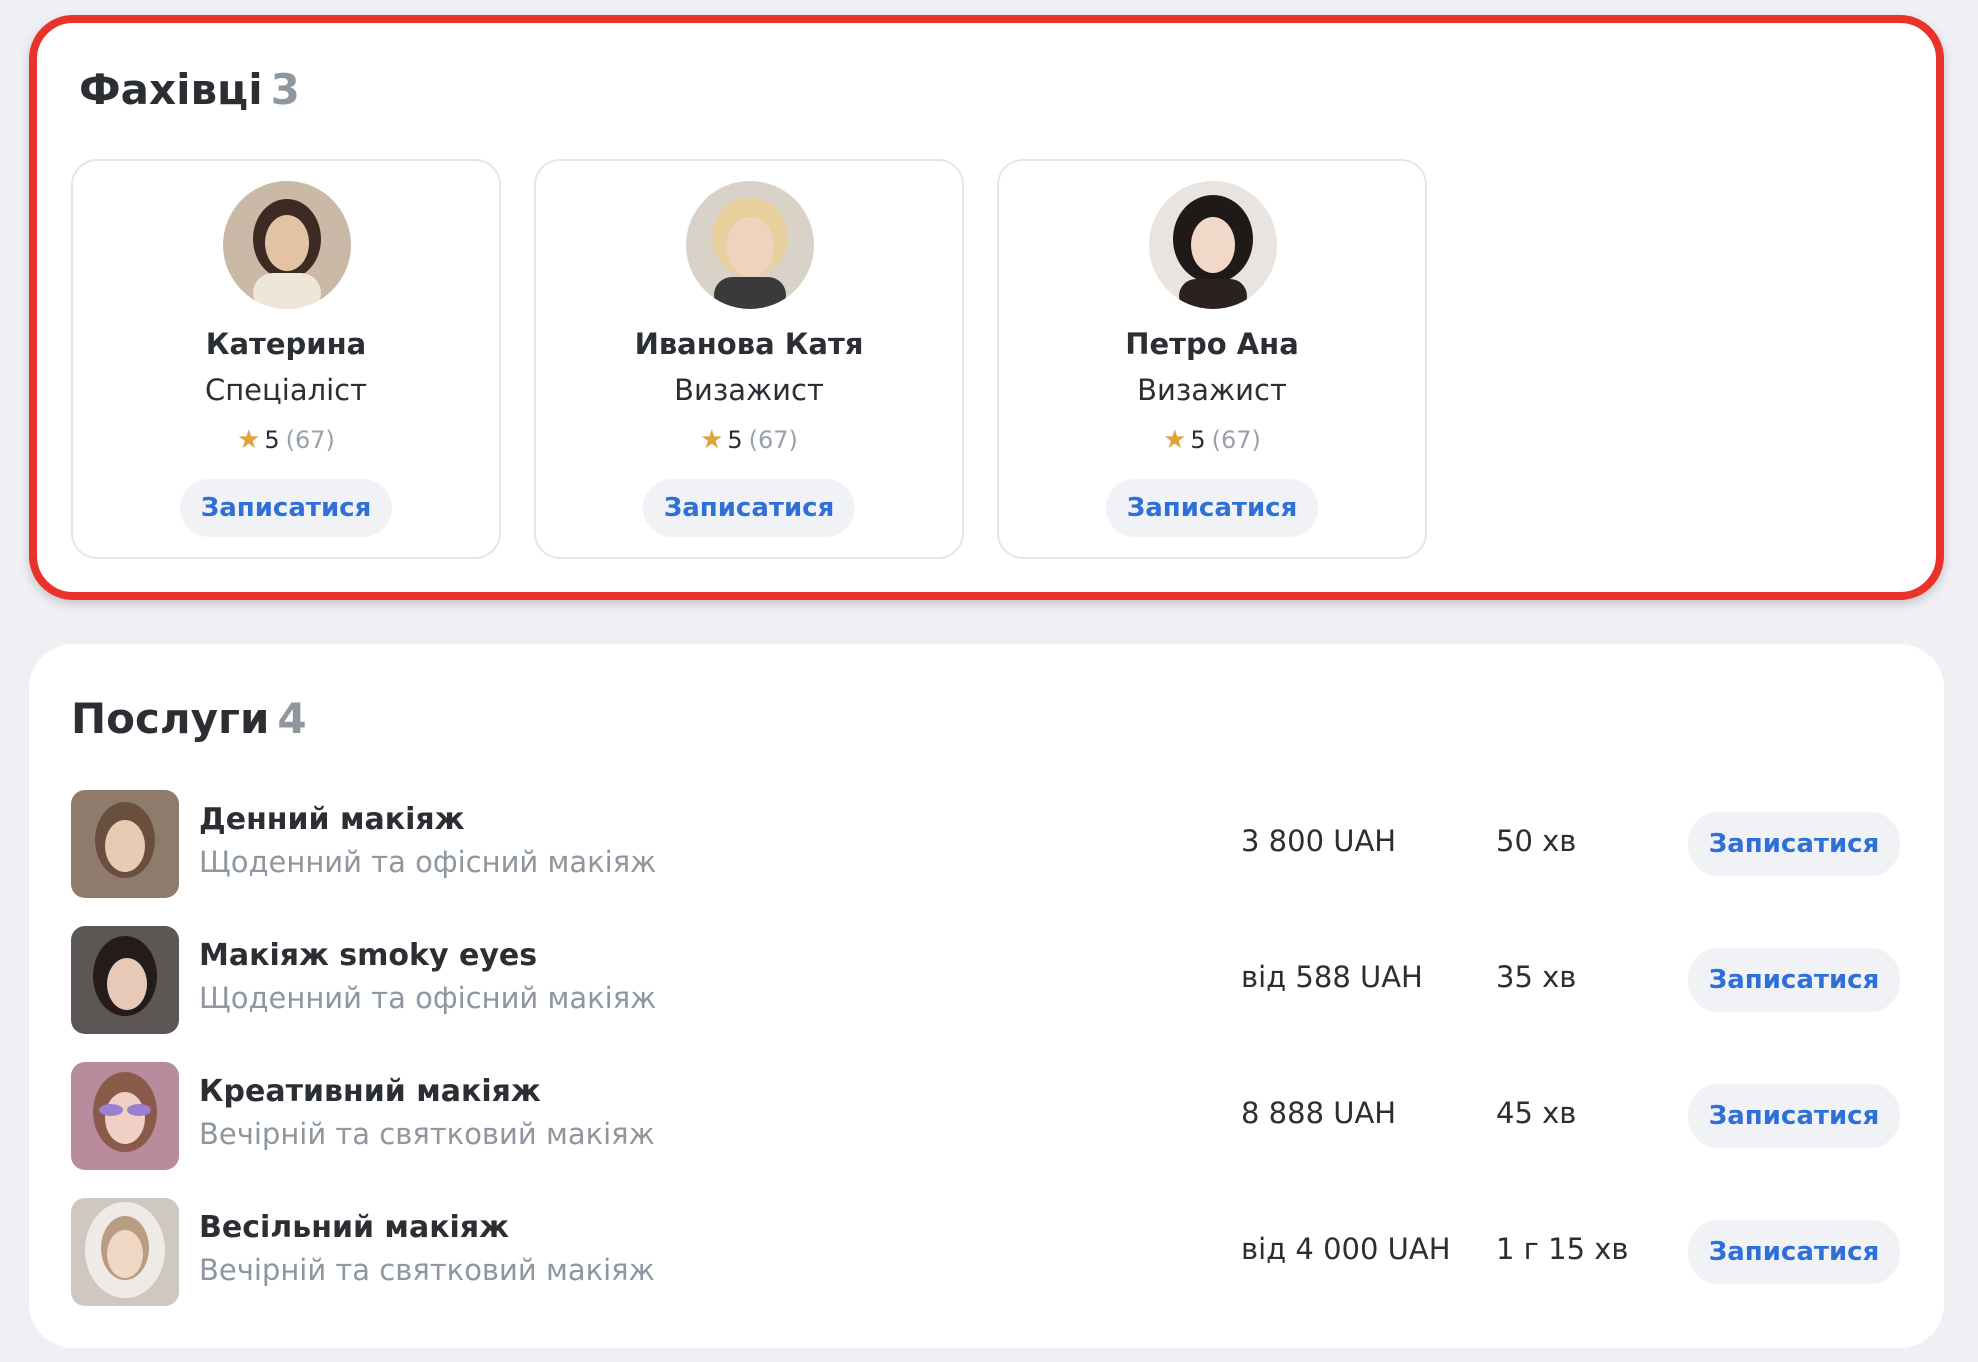 The width and height of the screenshot is (1978, 1362). What do you see at coordinates (749, 344) in the screenshot?
I see `specialist-name: Иванова Катя` at bounding box center [749, 344].